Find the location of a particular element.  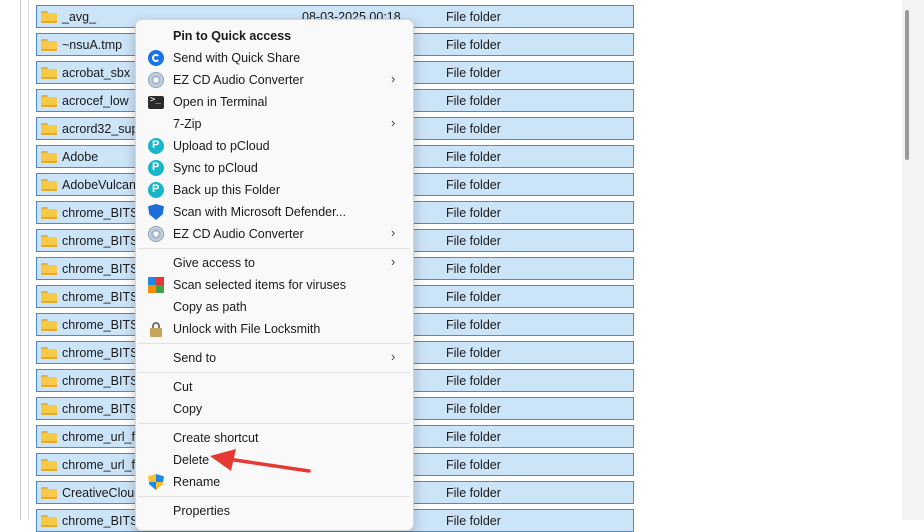

menu-item-ez-cd-audio-converter-2: EZ CD Audio Converter › is located at coordinates (274, 234).